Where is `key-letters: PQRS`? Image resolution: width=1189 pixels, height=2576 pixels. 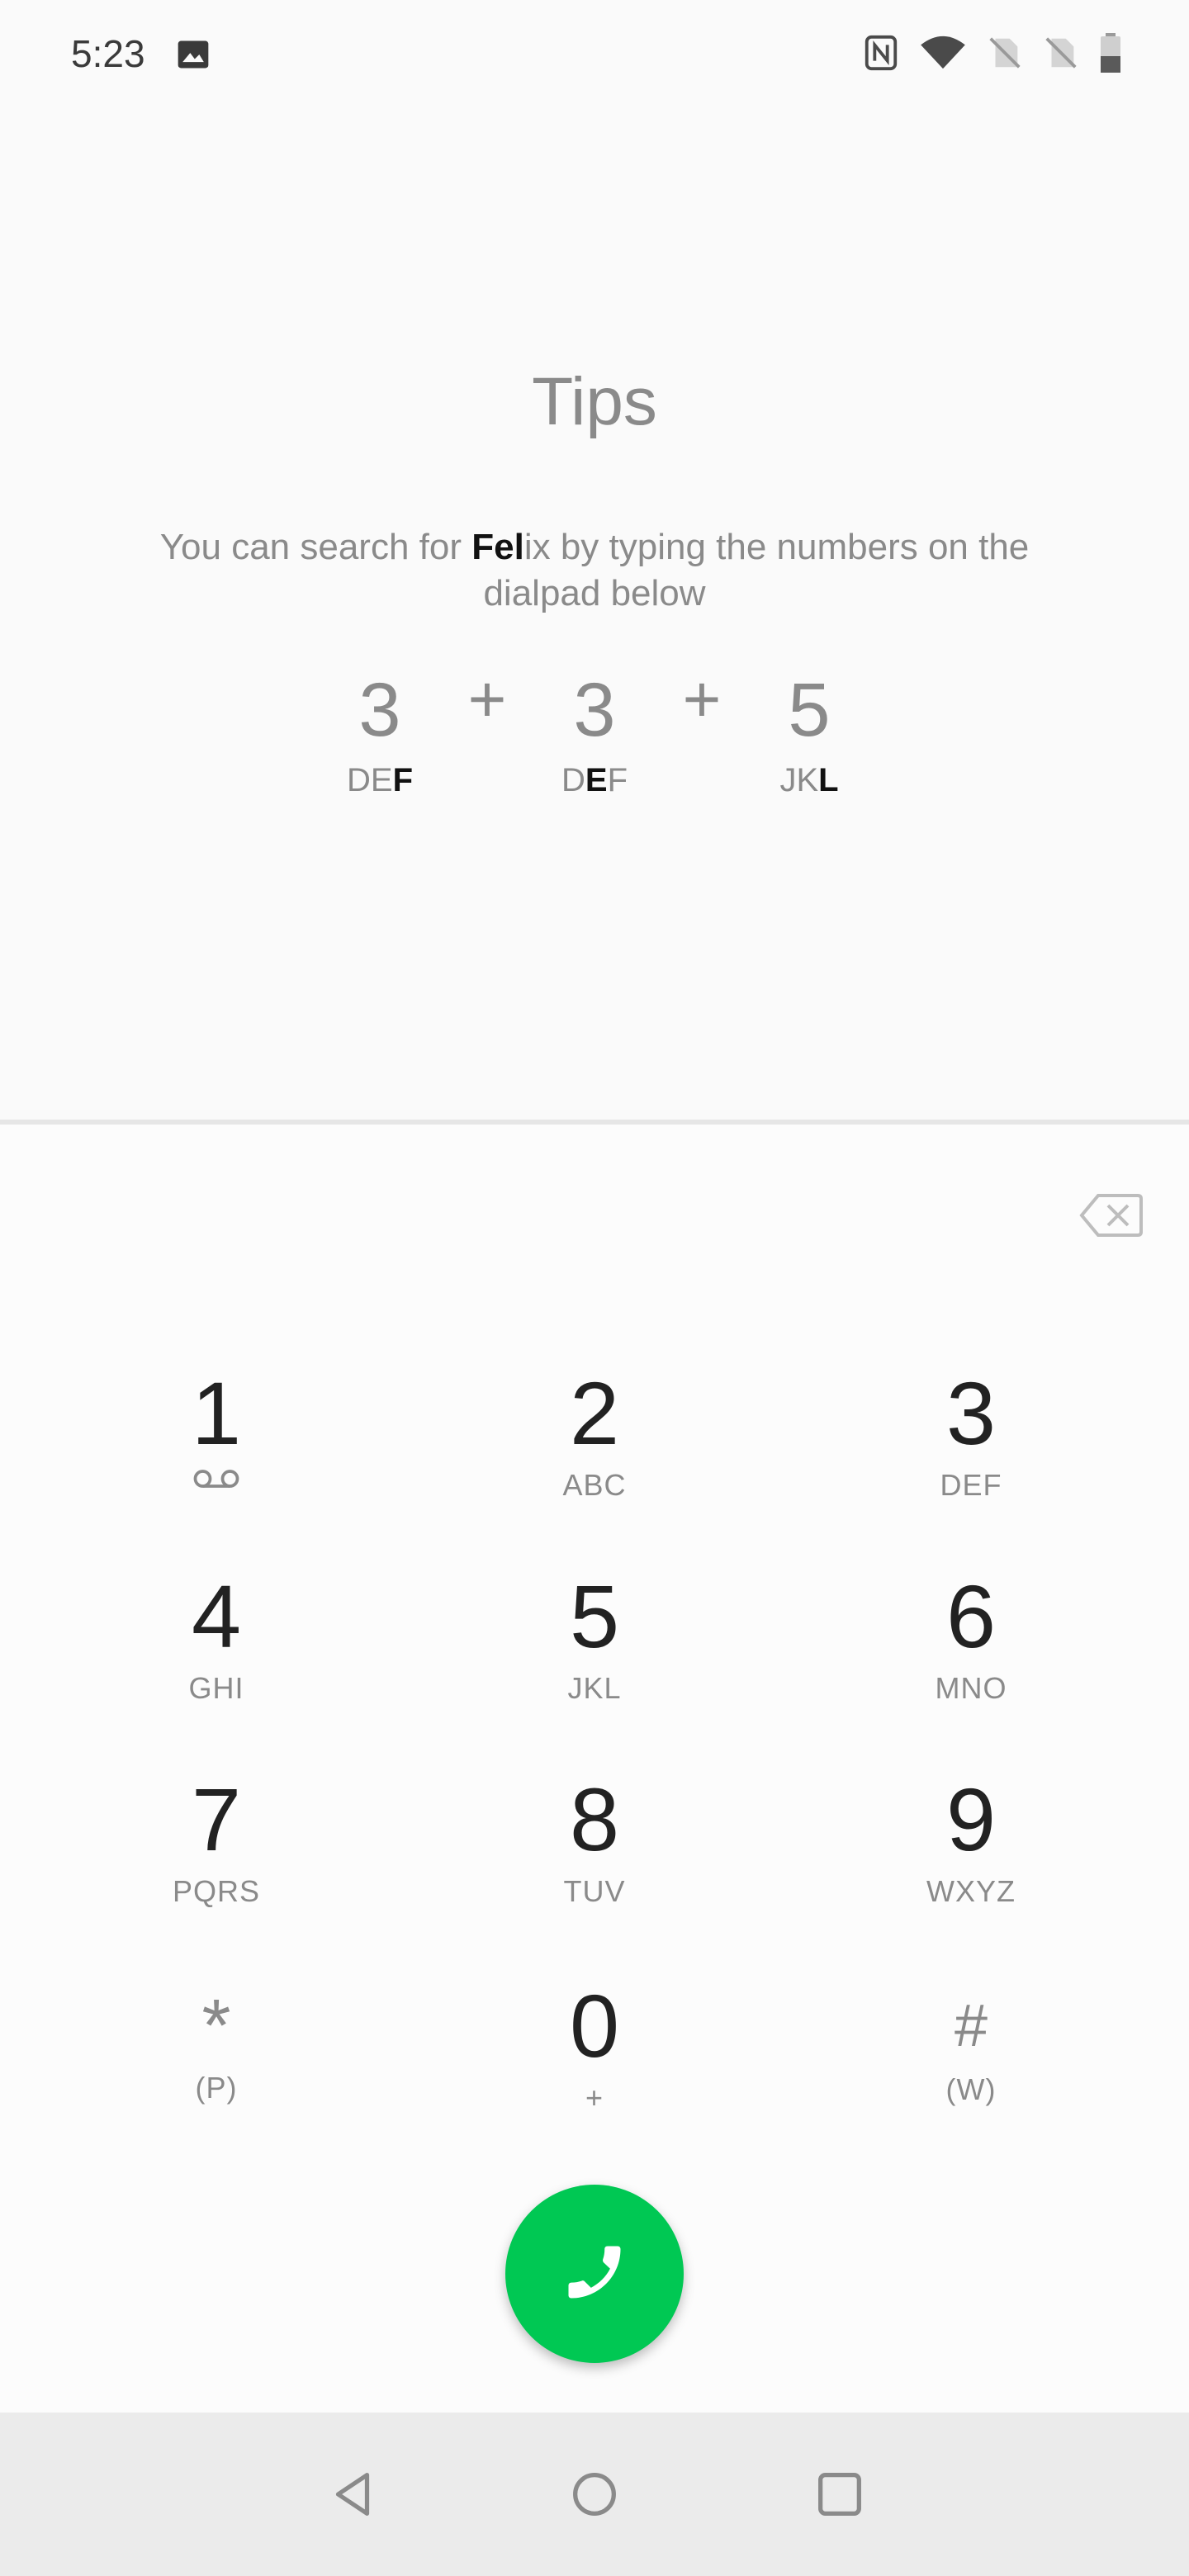
key-letters: PQRS is located at coordinates (216, 1891).